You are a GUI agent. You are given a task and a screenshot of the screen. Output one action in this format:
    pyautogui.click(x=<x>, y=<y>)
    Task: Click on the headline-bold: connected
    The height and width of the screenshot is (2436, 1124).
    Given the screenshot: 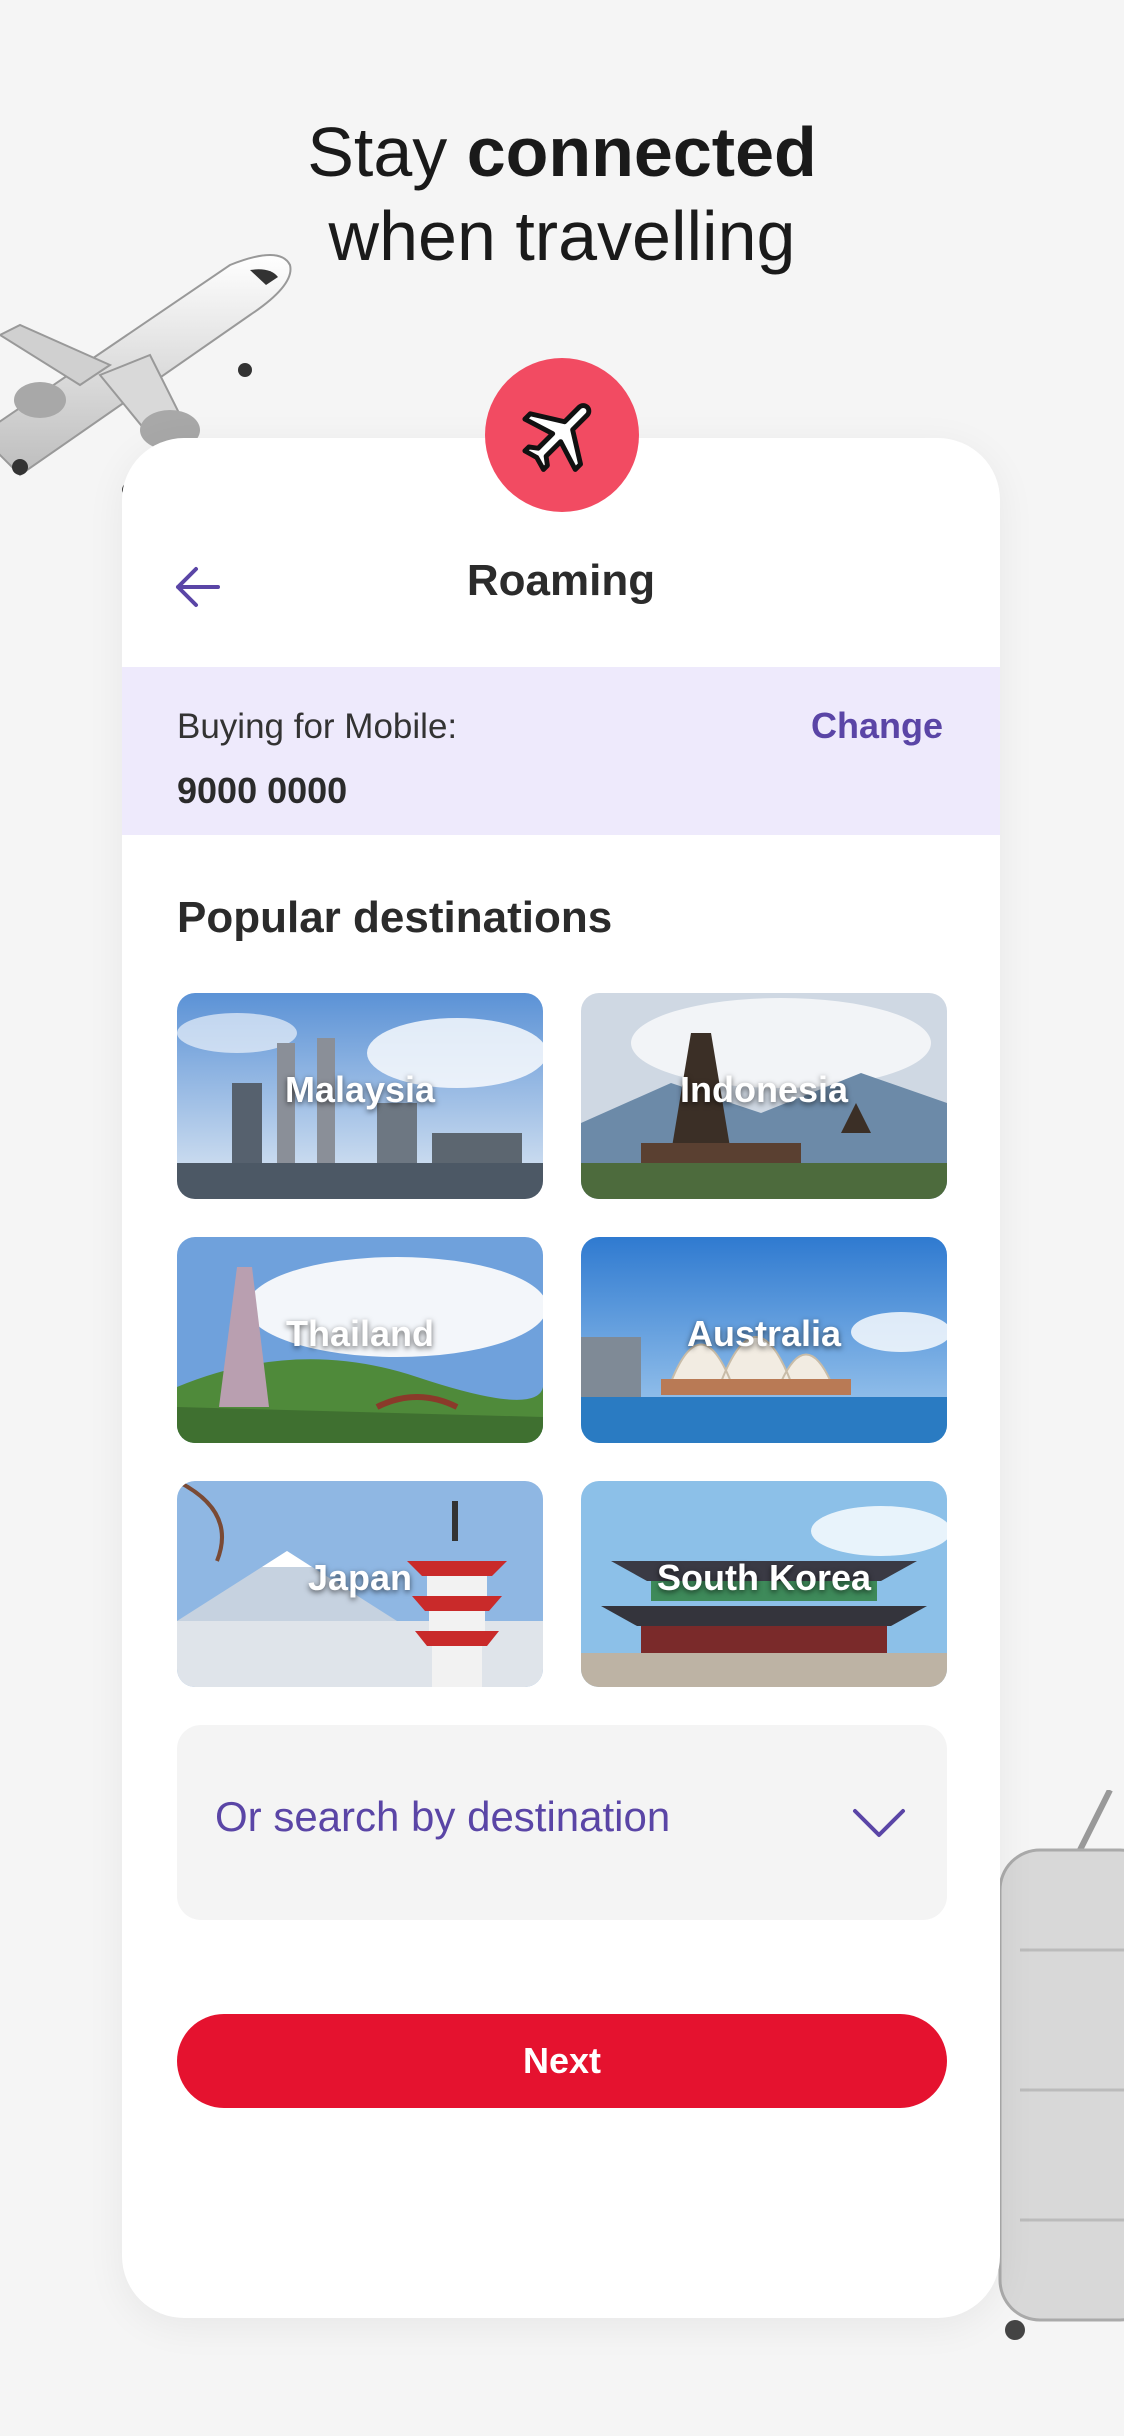 What is the action you would take?
    pyautogui.click(x=641, y=152)
    